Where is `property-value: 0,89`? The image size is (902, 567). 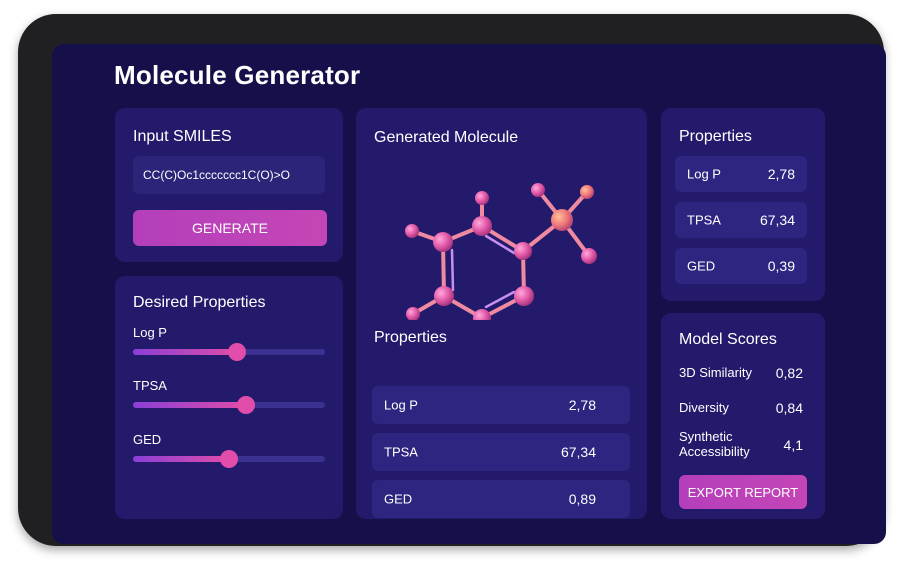
property-value: 0,89 is located at coordinates (582, 499).